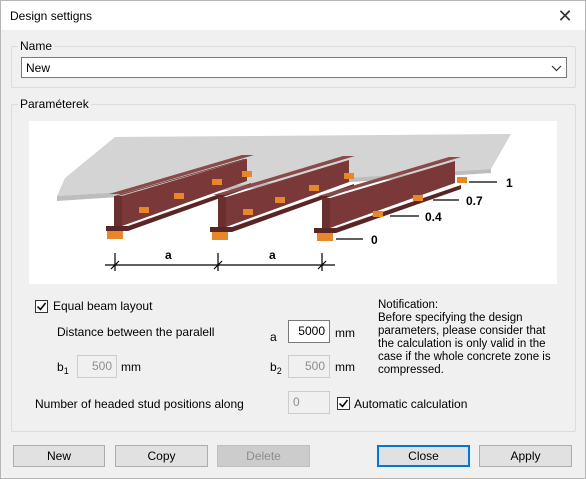 Image resolution: width=586 pixels, height=479 pixels. What do you see at coordinates (38, 68) in the screenshot?
I see `name-combobox-value: New` at bounding box center [38, 68].